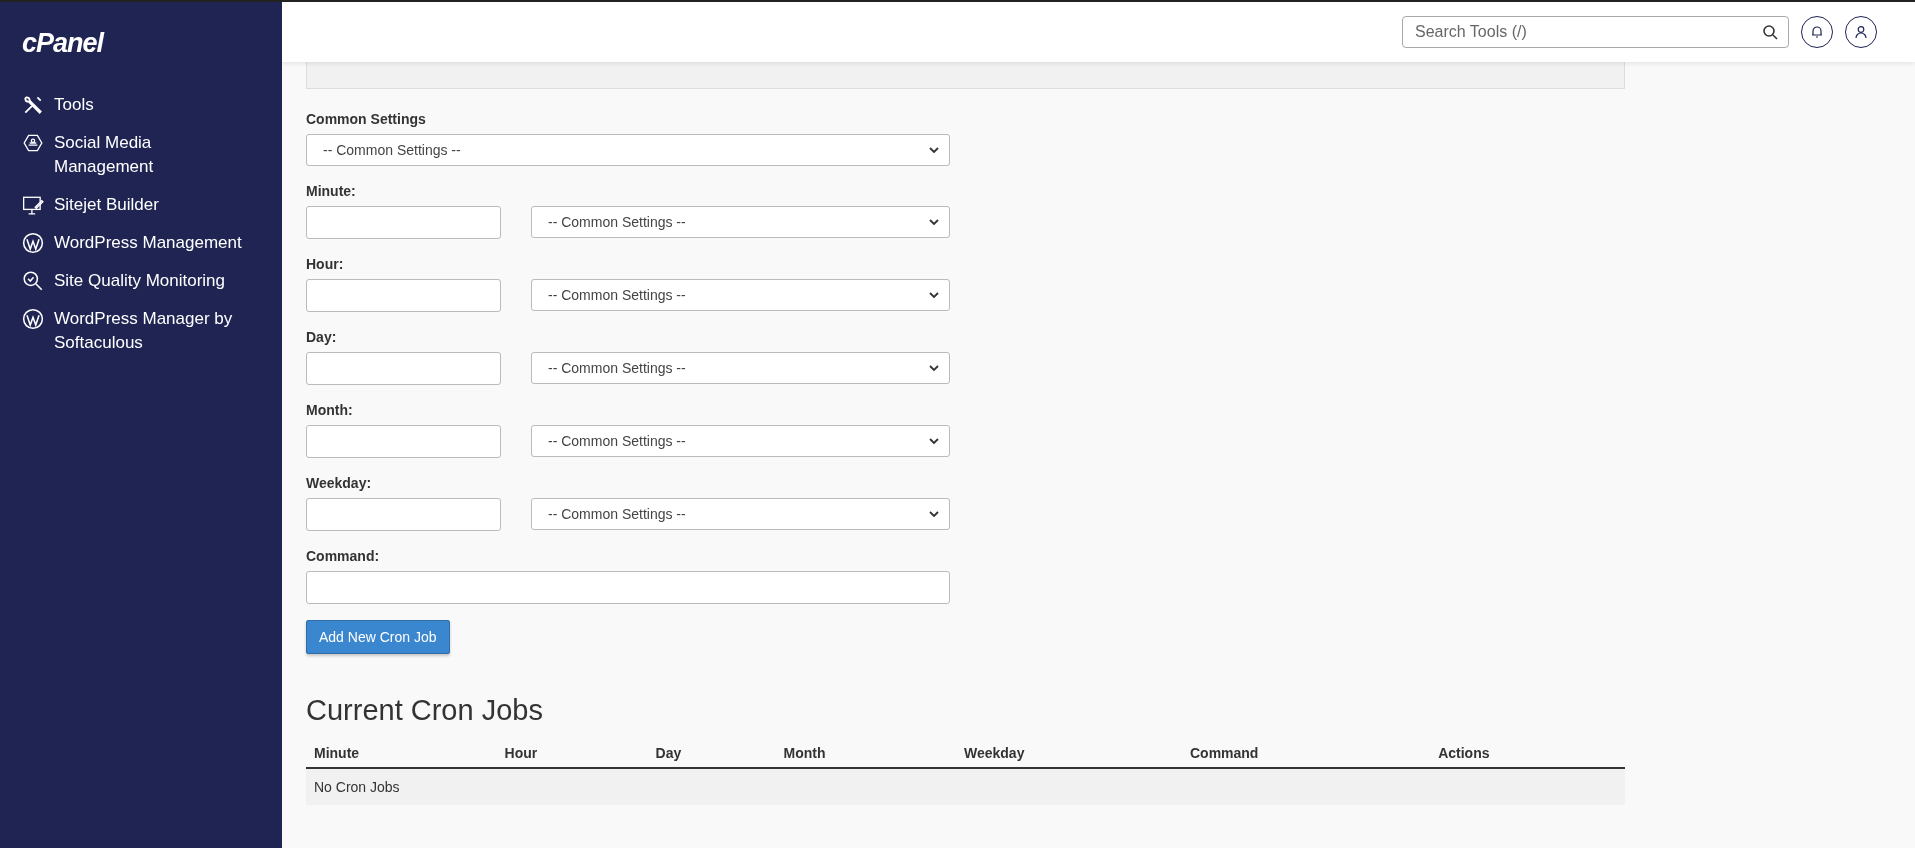 This screenshot has width=1915, height=848. I want to click on add-cron-job-button: Add New Cron Job, so click(378, 637).